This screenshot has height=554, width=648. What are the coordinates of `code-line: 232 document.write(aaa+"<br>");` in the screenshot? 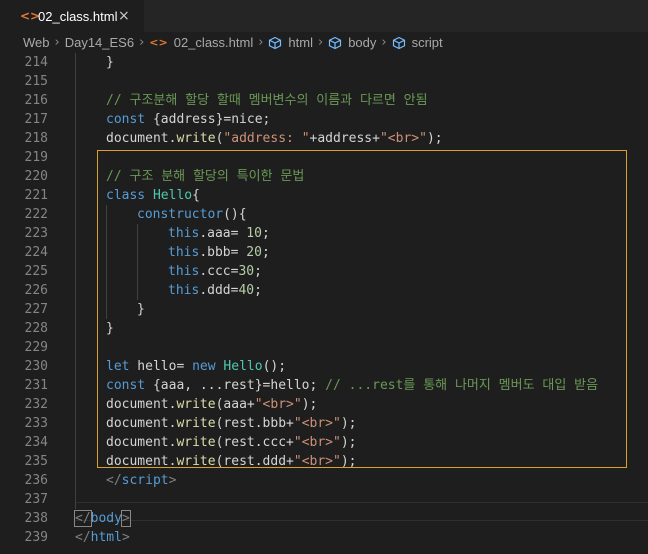 It's located at (324, 404).